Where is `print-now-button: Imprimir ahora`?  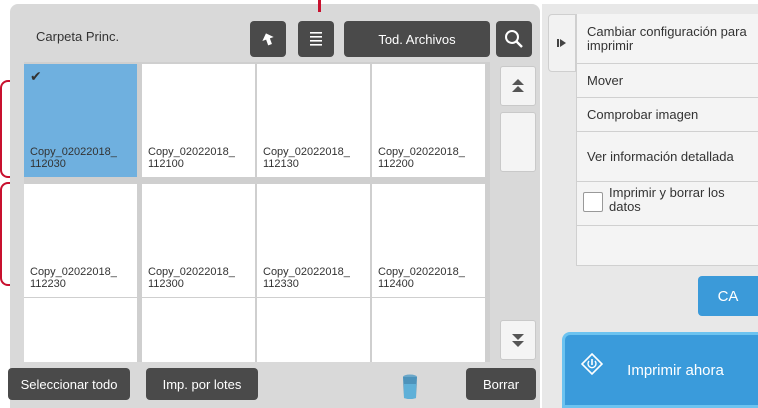 print-now-button: Imprimir ahora is located at coordinates (660, 370).